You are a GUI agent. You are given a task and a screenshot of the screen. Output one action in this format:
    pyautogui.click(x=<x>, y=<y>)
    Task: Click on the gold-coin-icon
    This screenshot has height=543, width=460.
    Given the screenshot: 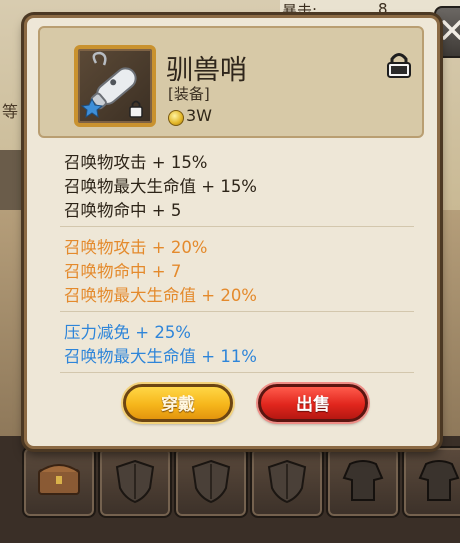 What is the action you would take?
    pyautogui.click(x=176, y=118)
    